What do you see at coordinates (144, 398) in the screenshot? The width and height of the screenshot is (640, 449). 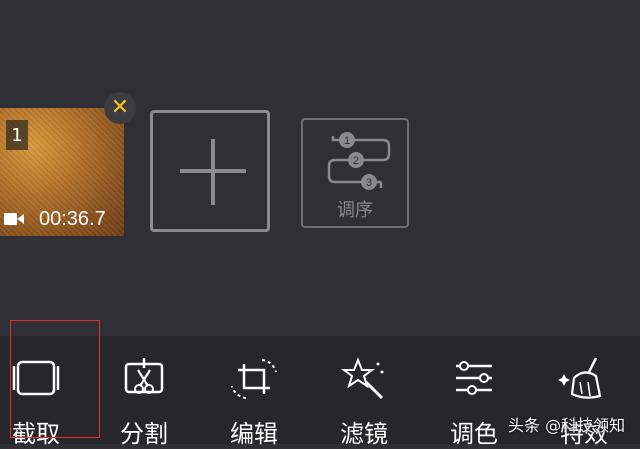 I see `tool-split: 分割` at bounding box center [144, 398].